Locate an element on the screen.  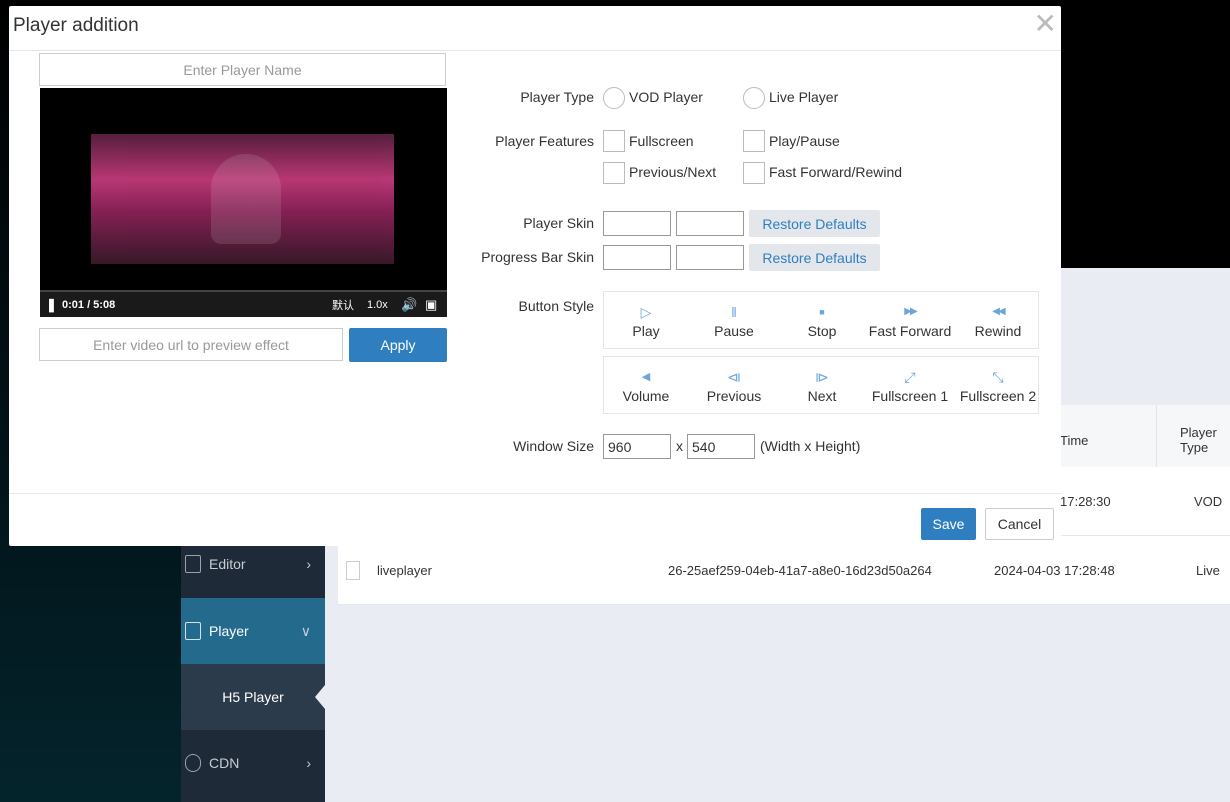
video-frame is located at coordinates (242, 199).